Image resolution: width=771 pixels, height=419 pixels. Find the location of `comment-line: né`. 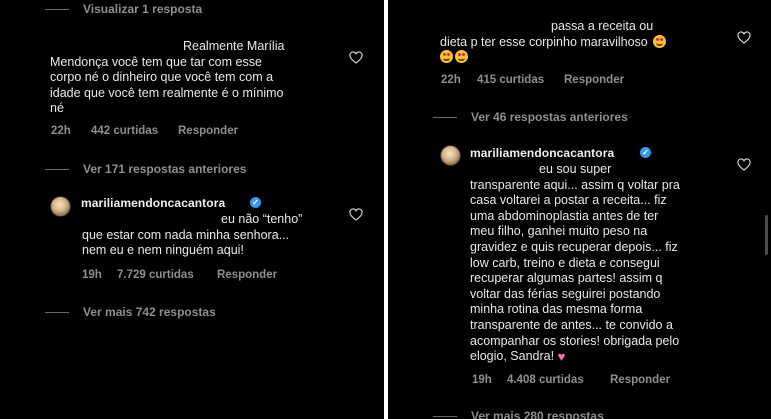

comment-line: né is located at coordinates (57, 108).